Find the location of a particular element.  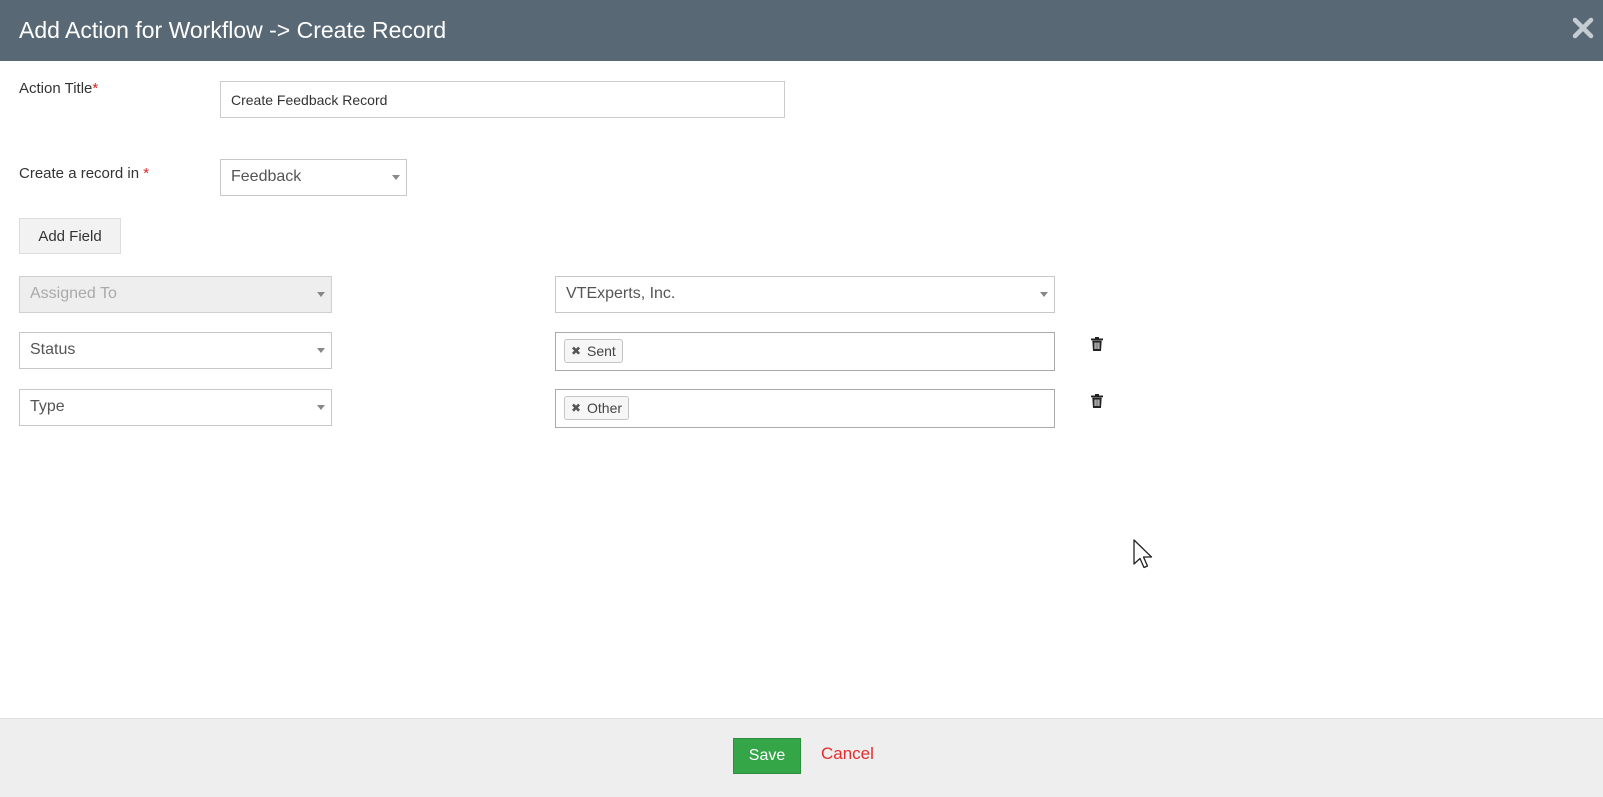

action-title-input is located at coordinates (502, 99).